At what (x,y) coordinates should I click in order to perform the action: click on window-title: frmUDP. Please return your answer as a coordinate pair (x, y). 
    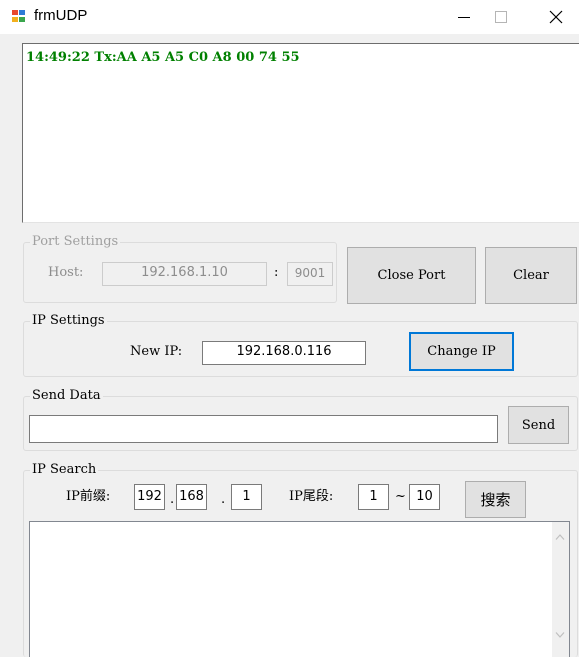
    Looking at the image, I should click on (61, 15).